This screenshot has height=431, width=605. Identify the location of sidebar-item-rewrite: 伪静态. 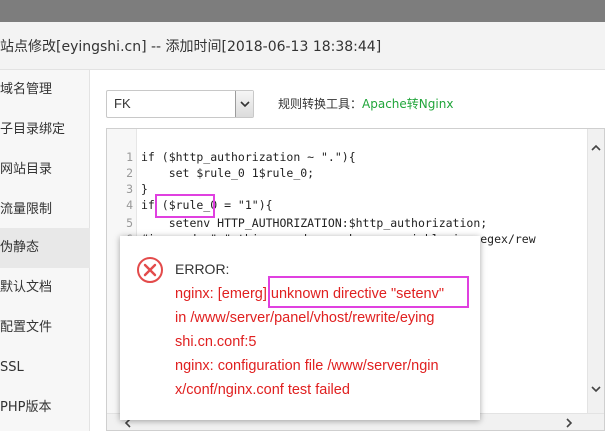
(45, 248).